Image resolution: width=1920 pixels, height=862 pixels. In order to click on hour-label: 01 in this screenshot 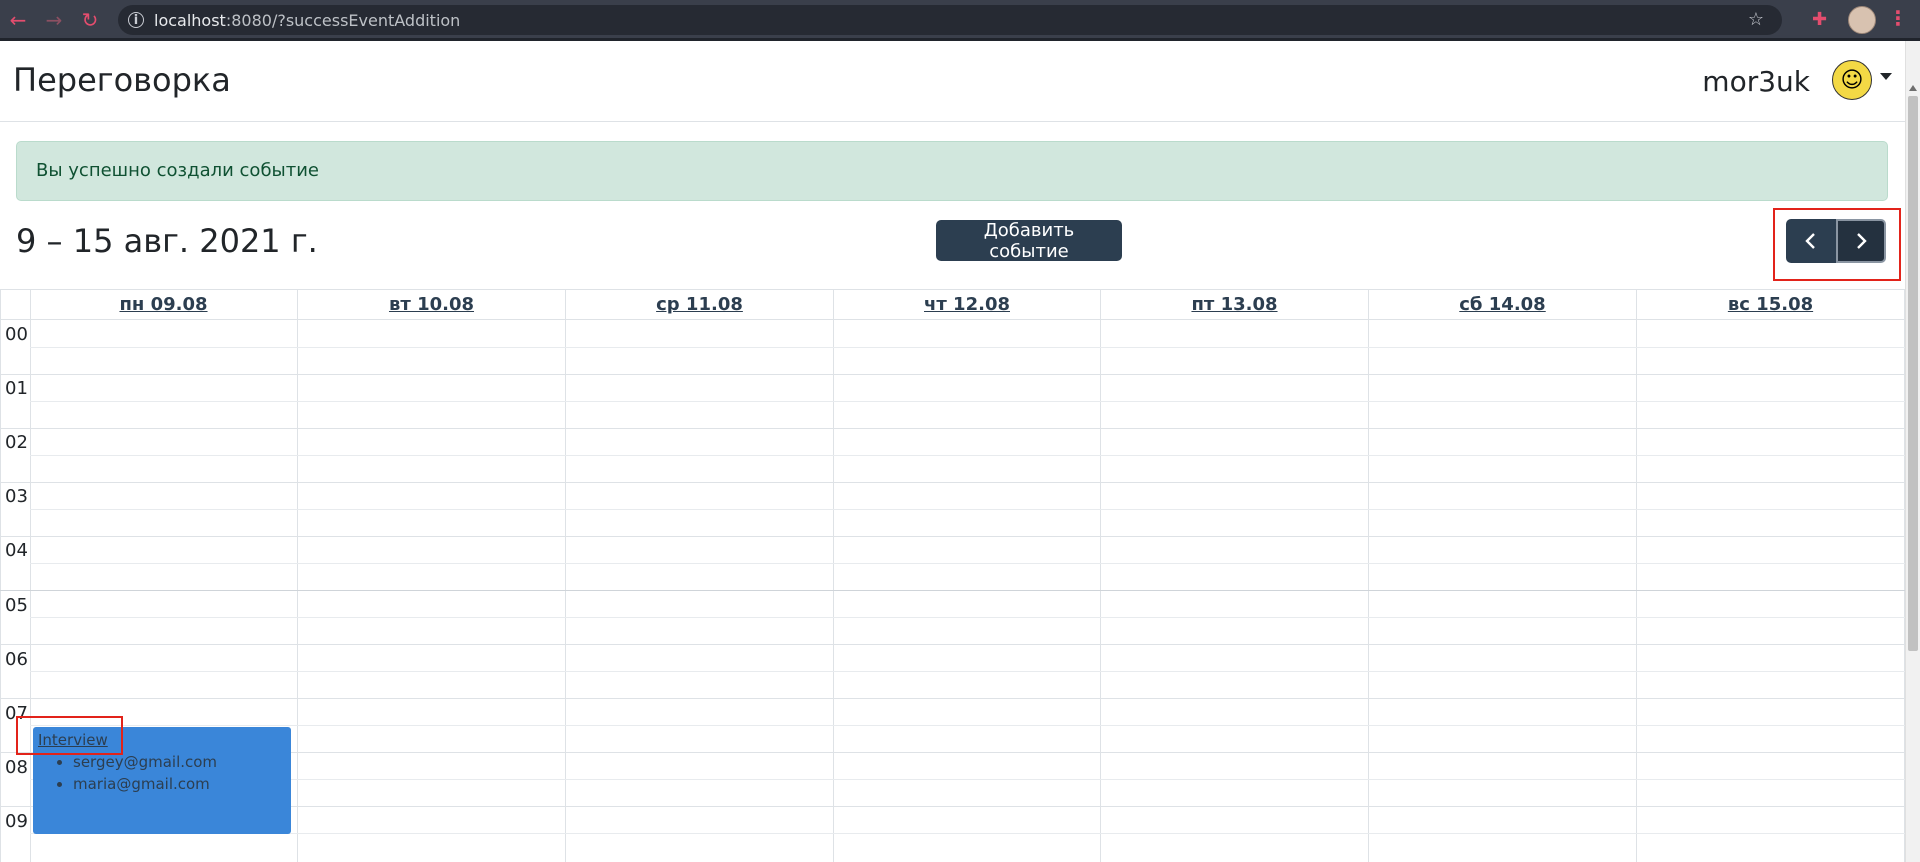, I will do `click(16, 388)`.